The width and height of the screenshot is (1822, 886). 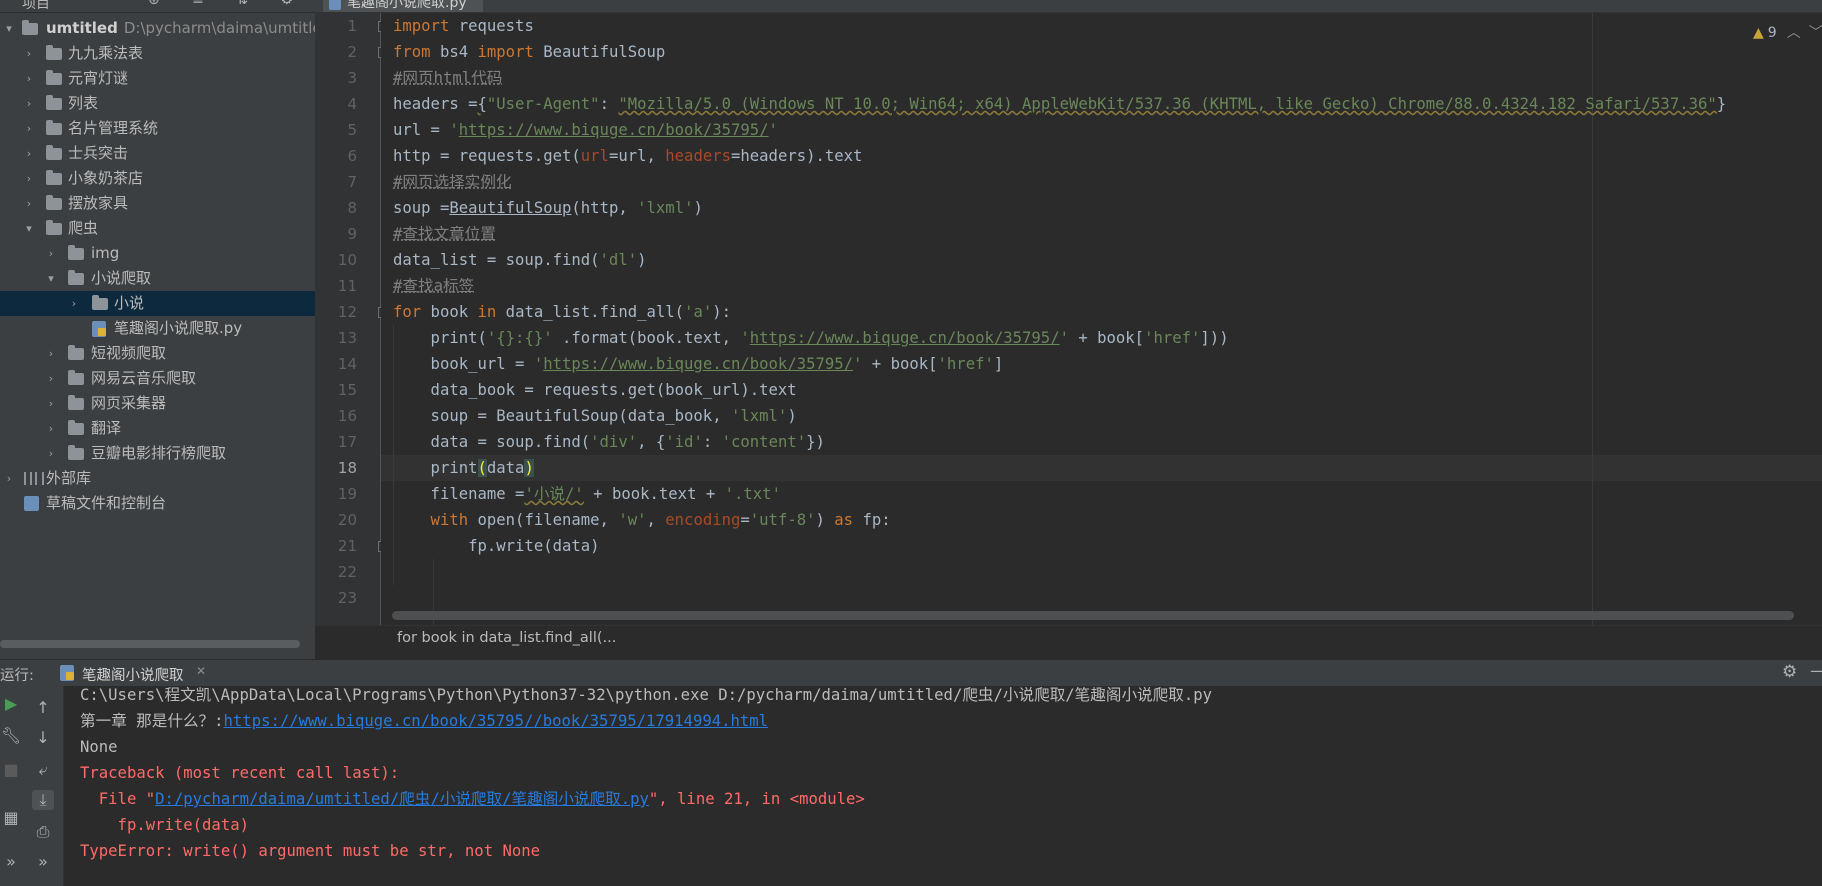 I want to click on tree-item-scratches: 草稿文件和控制台, so click(x=157, y=503).